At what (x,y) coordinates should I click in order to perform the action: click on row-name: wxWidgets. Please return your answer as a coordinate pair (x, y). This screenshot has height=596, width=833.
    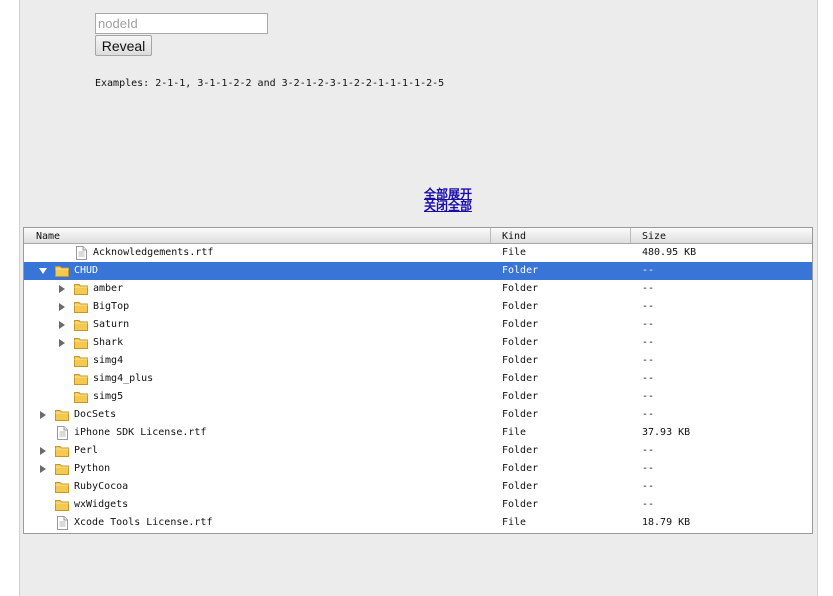
    Looking at the image, I should click on (101, 504).